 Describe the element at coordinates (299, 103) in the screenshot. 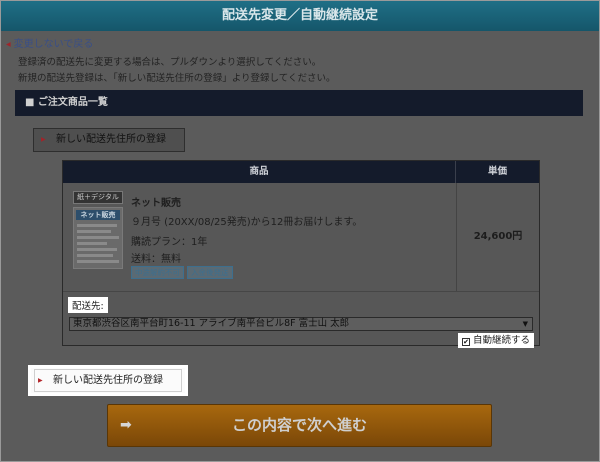

I see `section-title: ■ ご注文商品一覧` at that location.